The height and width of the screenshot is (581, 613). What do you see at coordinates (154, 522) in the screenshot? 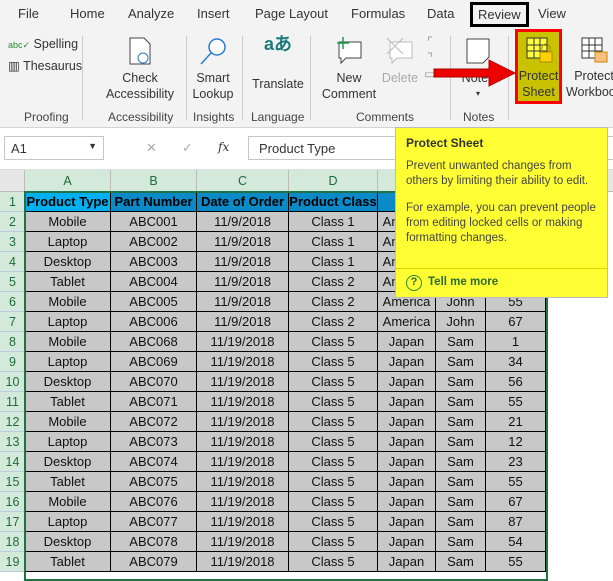
I see `table-cell: ABC077` at bounding box center [154, 522].